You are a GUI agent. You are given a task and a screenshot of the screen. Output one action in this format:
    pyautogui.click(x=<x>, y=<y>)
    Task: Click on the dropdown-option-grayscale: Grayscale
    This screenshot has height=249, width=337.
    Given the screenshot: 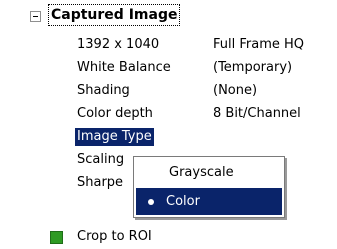 What is the action you would take?
    pyautogui.click(x=209, y=172)
    